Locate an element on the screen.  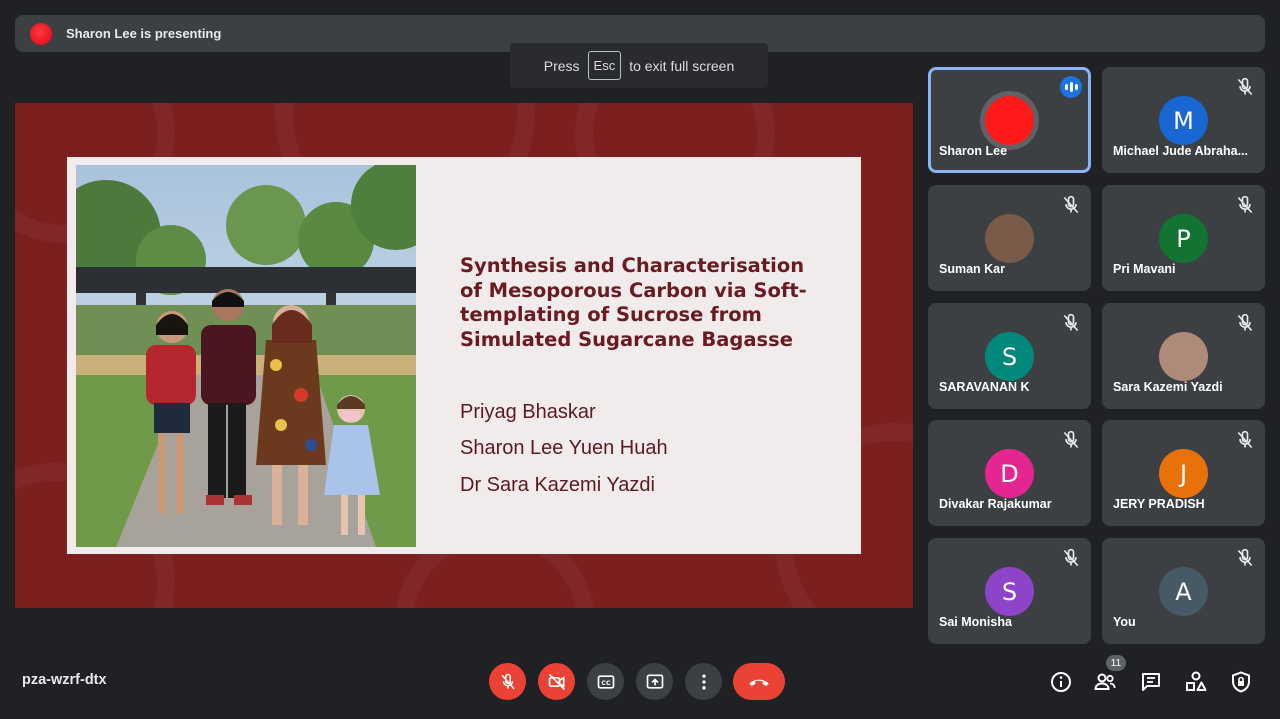
participant-avatar: D is located at coordinates (1009, 473).